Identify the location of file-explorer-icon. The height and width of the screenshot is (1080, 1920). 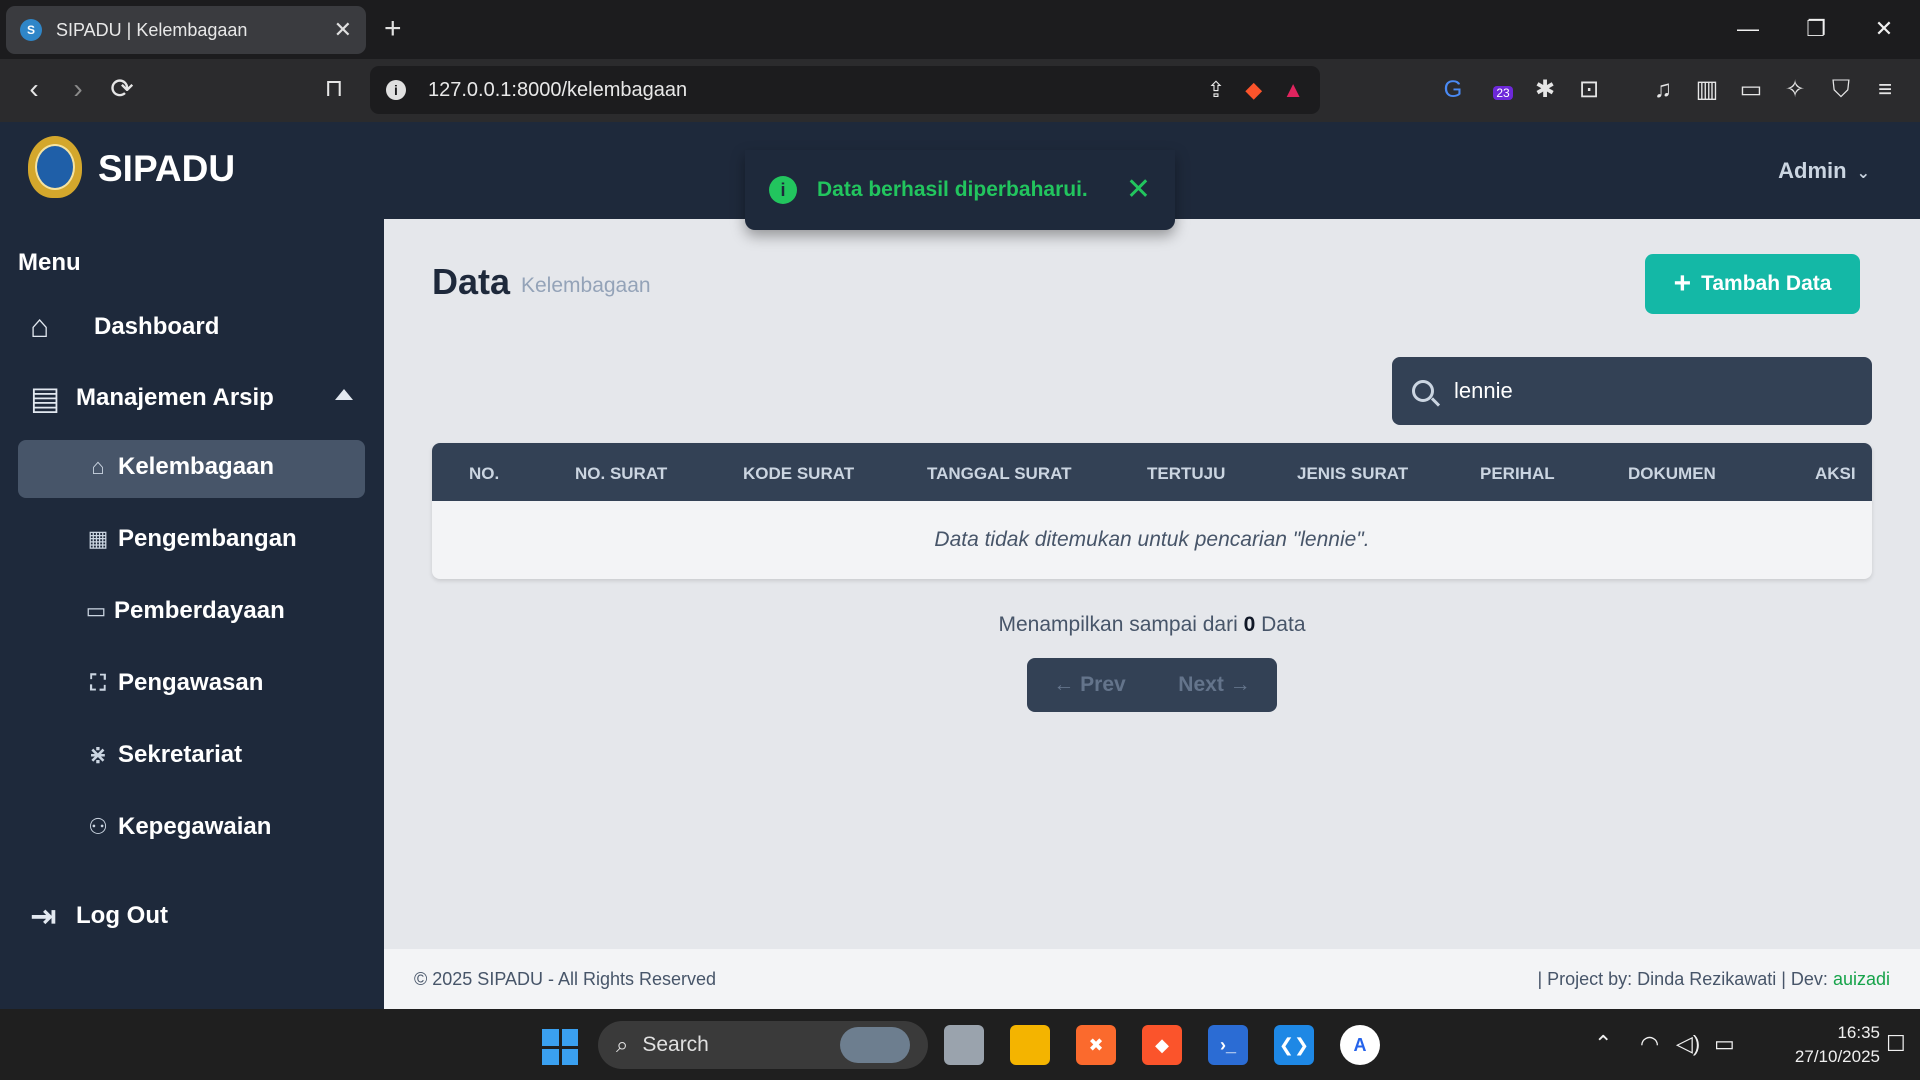
(1030, 1045).